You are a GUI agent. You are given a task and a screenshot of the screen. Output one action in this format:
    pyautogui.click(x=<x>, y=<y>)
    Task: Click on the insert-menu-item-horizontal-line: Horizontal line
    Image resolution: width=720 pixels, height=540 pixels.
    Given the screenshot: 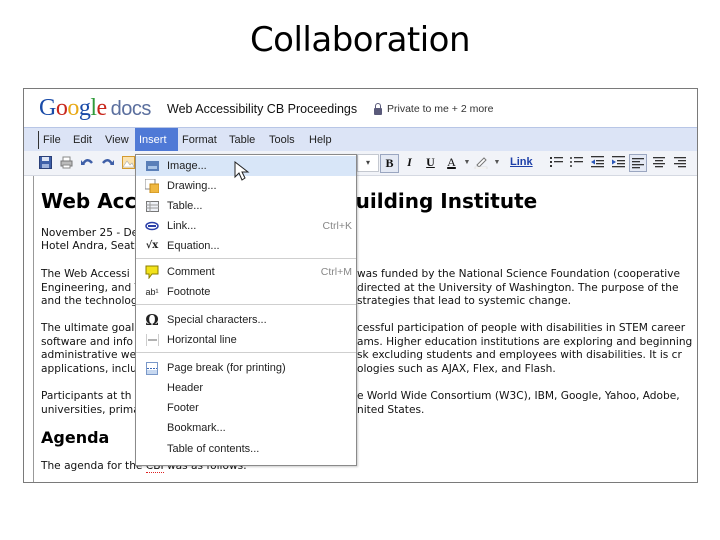 What is the action you would take?
    pyautogui.click(x=246, y=340)
    